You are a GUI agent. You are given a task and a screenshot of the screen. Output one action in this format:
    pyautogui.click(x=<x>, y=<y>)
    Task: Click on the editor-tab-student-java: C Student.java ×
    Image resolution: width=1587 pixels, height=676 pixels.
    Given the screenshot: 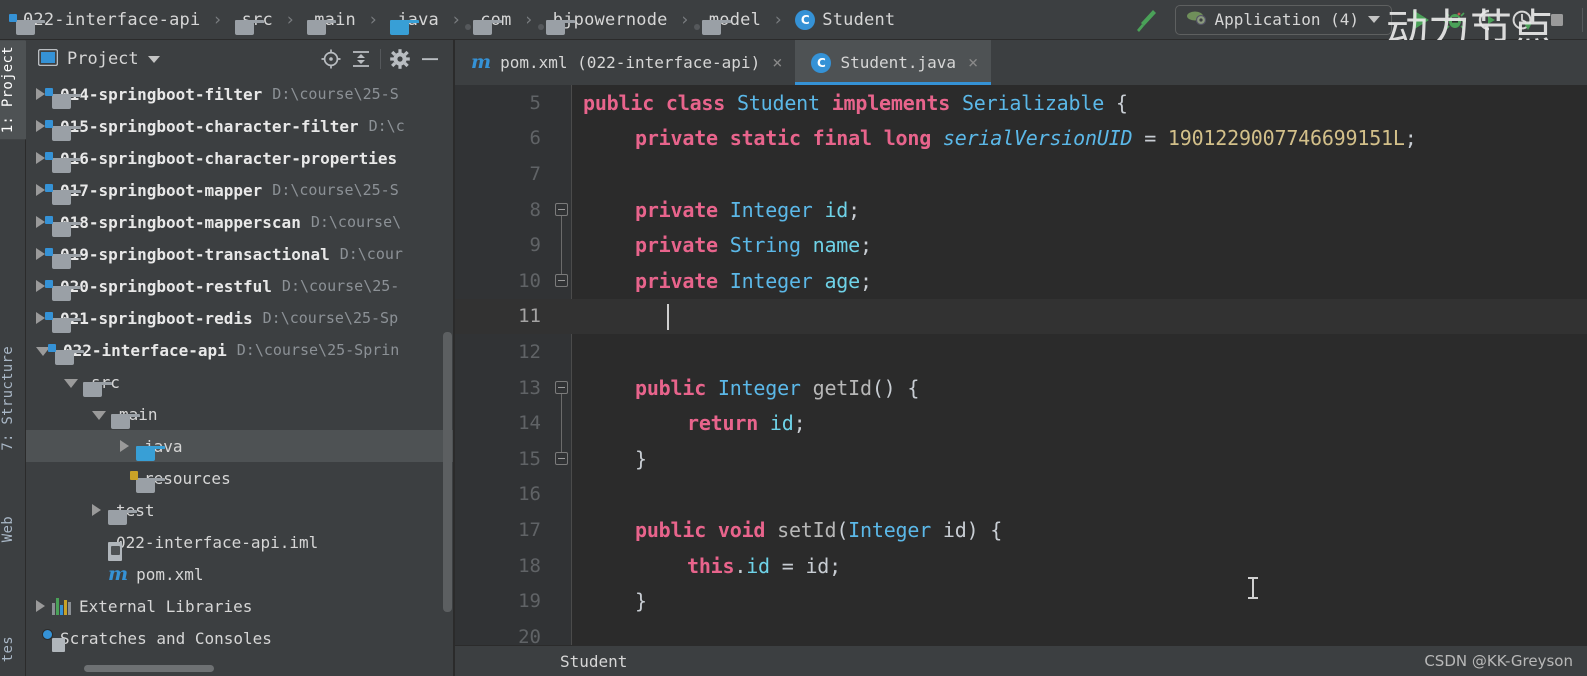 What is the action you would take?
    pyautogui.click(x=893, y=62)
    